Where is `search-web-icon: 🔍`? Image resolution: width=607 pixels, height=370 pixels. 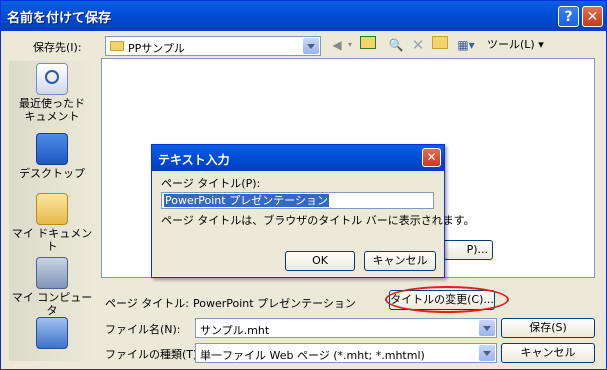
search-web-icon: 🔍 is located at coordinates (396, 45).